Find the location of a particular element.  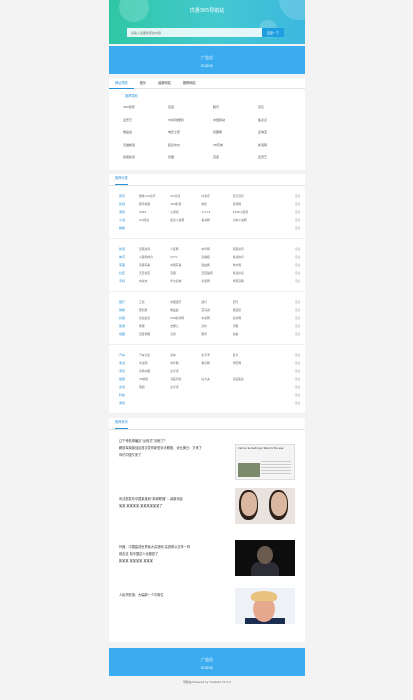

category-link: 亚马逊 is located at coordinates (216, 310).